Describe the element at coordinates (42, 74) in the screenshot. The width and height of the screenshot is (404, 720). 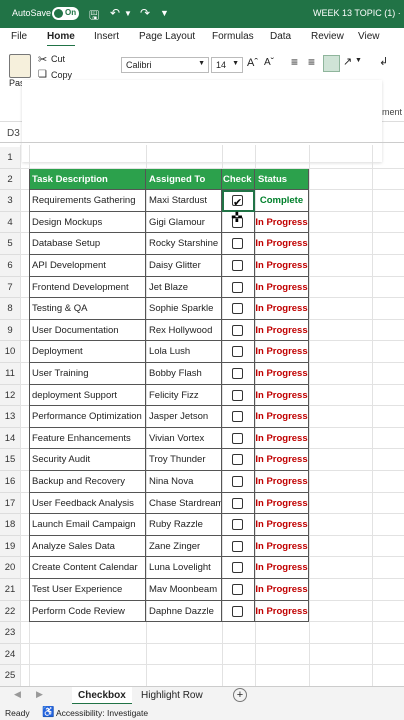
I see `copy-icon: ❏` at that location.